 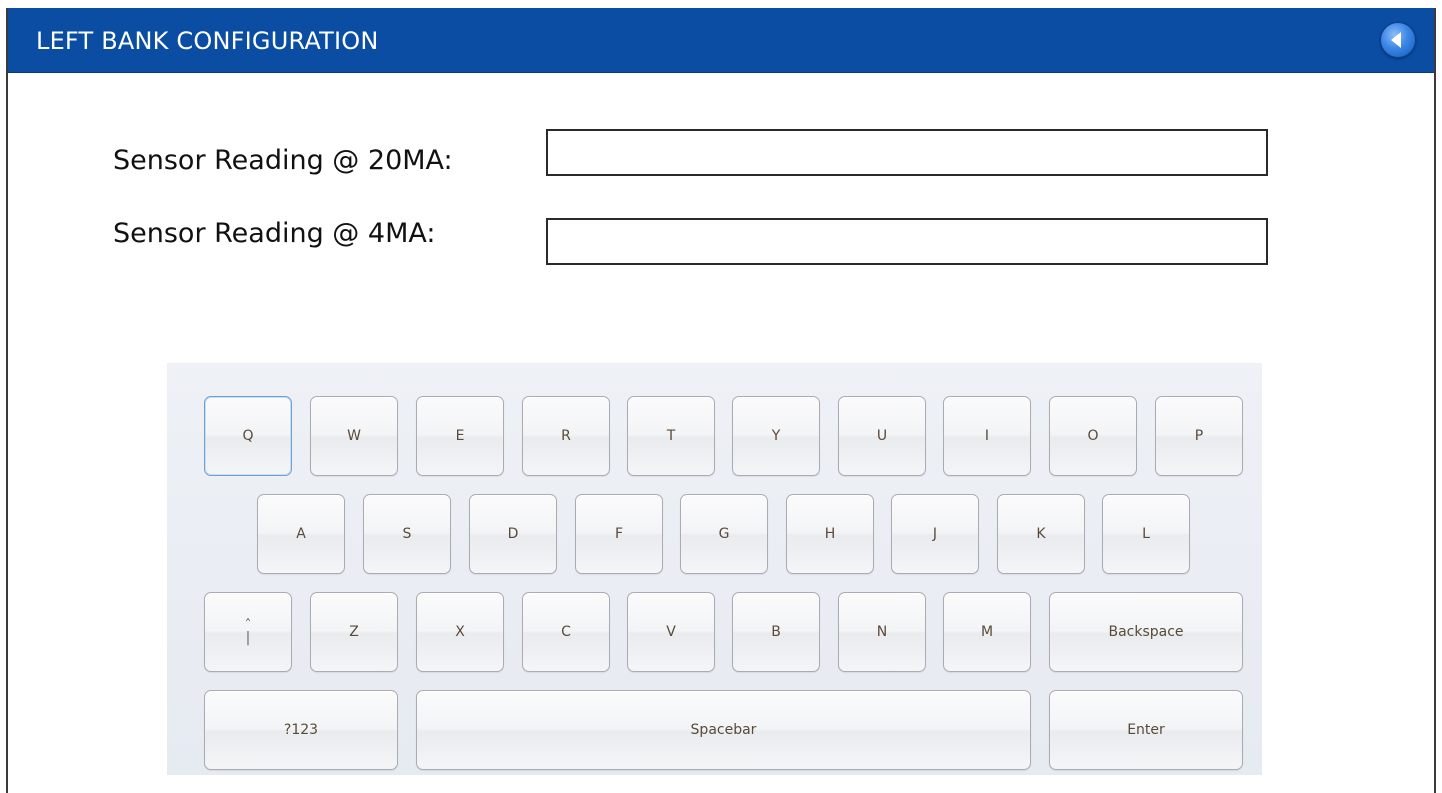 What do you see at coordinates (987, 436) in the screenshot?
I see `key-i: I` at bounding box center [987, 436].